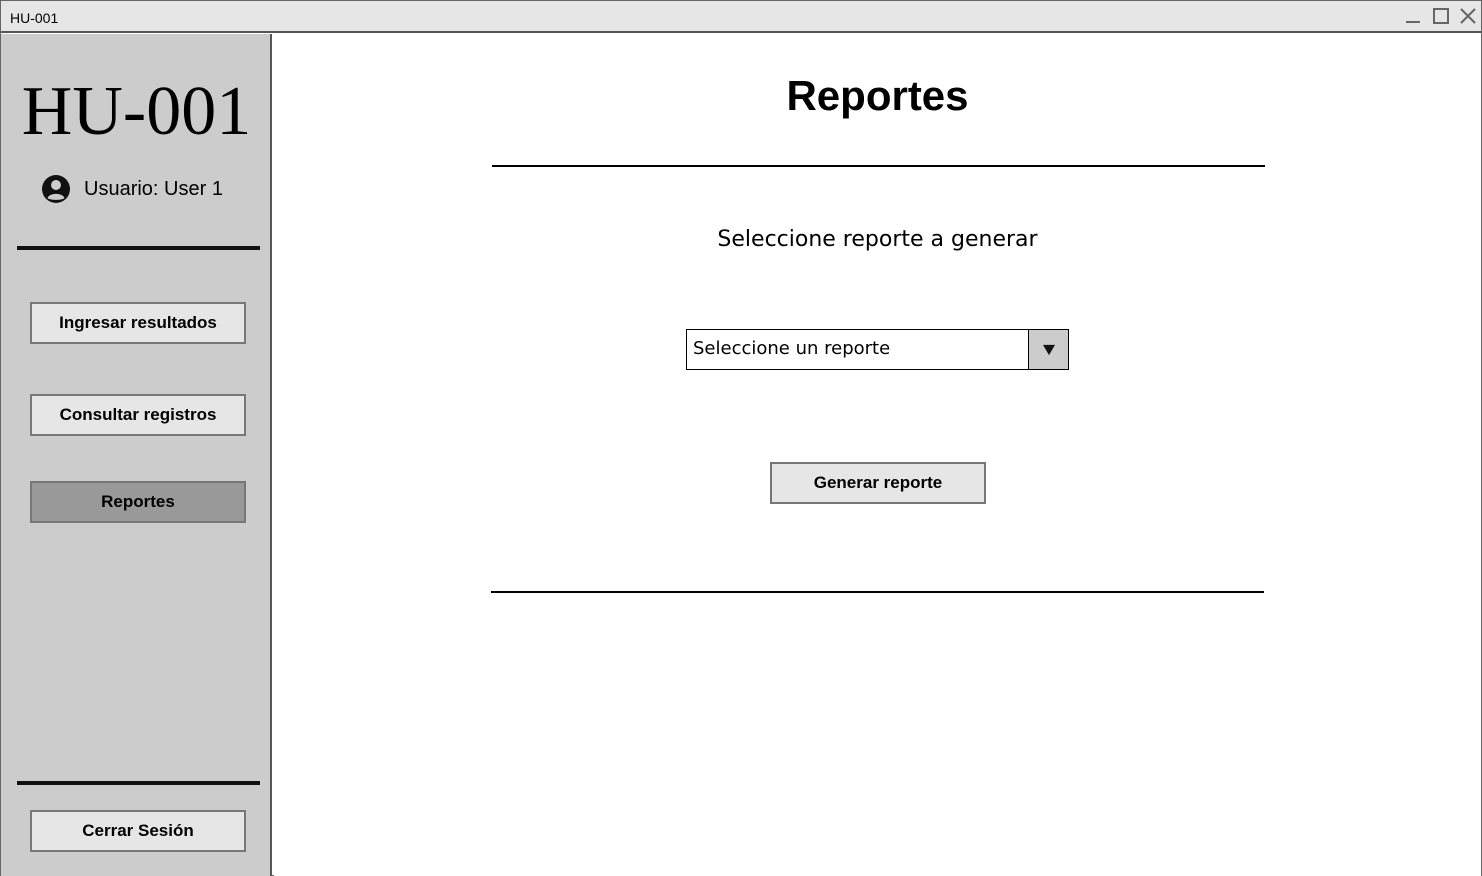  What do you see at coordinates (136, 111) in the screenshot?
I see `brand-title: HU-001` at bounding box center [136, 111].